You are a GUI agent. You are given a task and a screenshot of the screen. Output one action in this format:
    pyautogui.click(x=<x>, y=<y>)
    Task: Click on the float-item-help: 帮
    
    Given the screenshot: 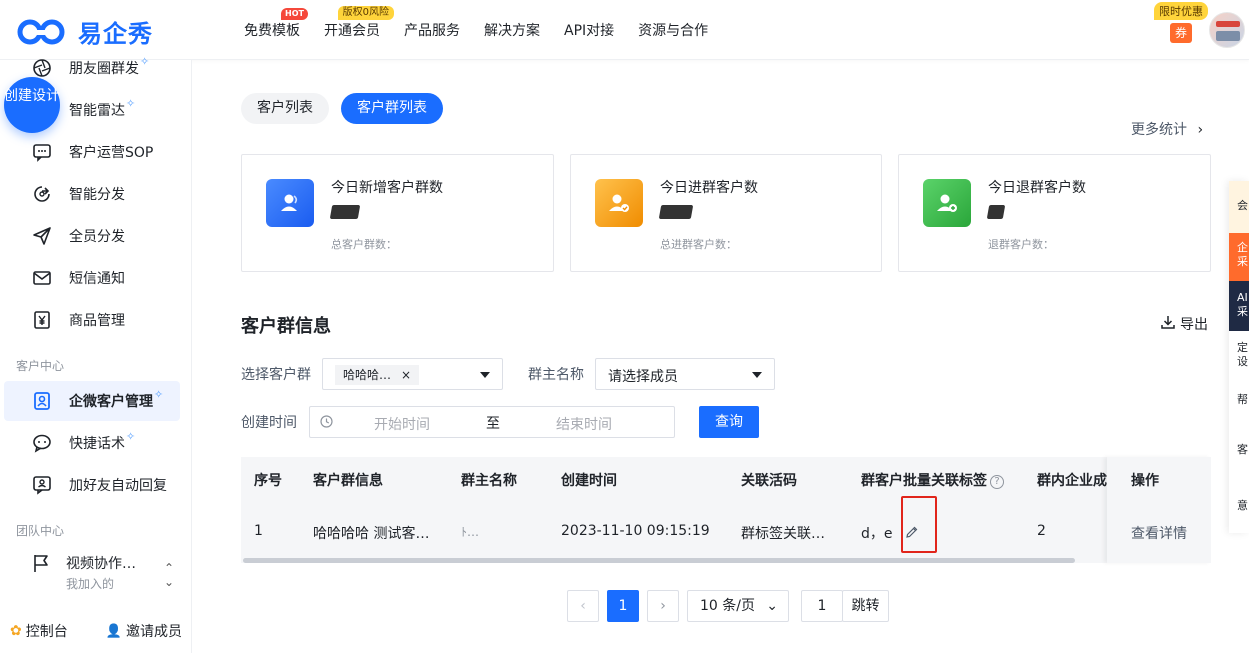 What is the action you would take?
    pyautogui.click(x=1239, y=400)
    